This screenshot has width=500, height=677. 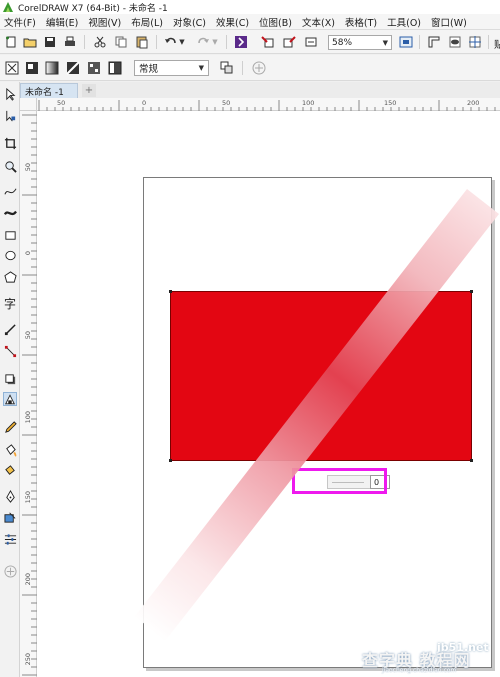 What do you see at coordinates (63, 22) in the screenshot?
I see `menu-edit: 编辑(E)` at bounding box center [63, 22].